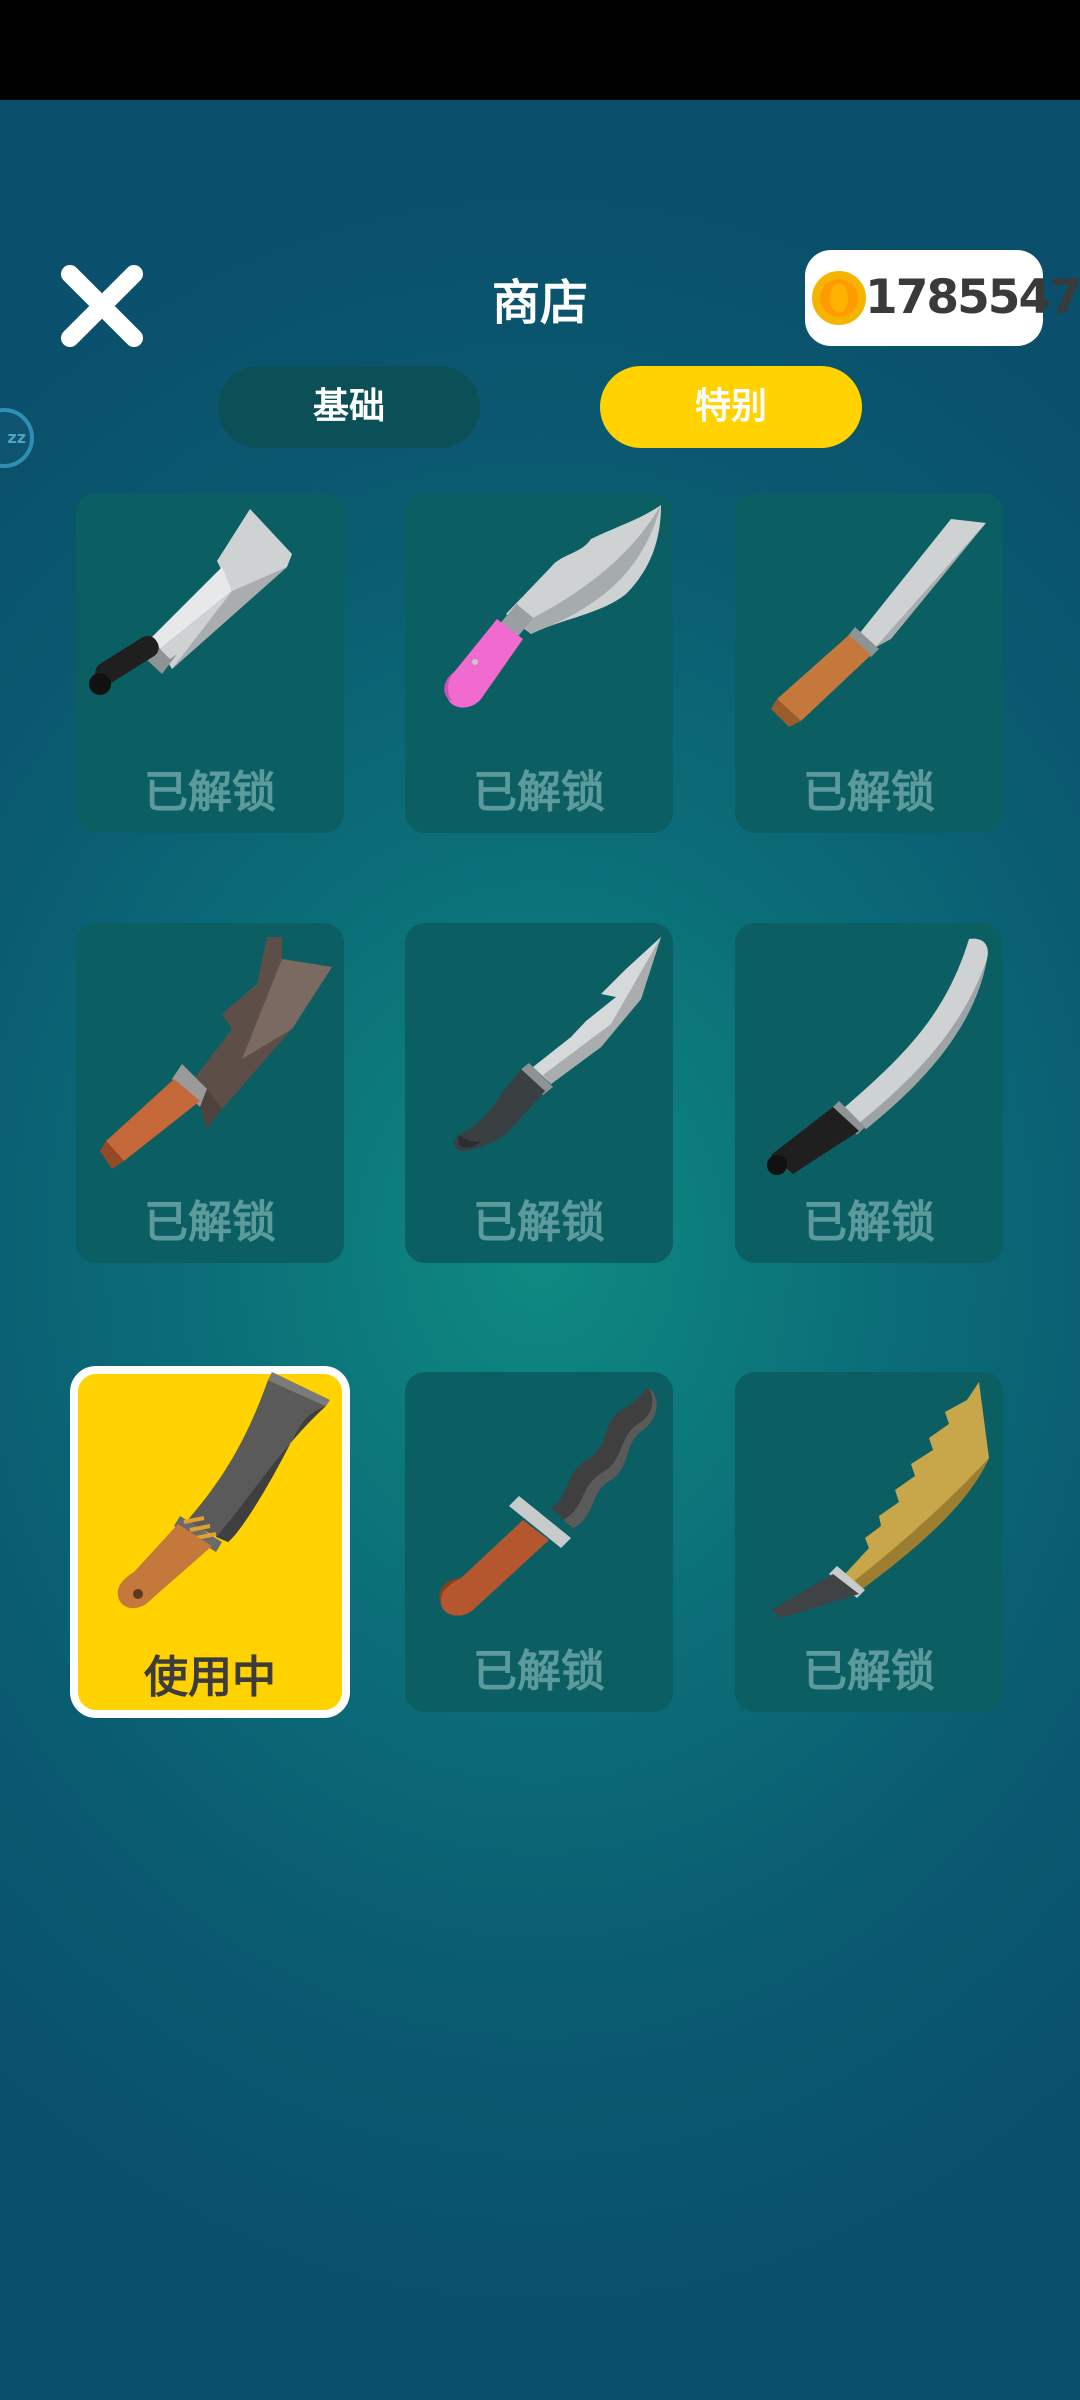 The image size is (1080, 2400). What do you see at coordinates (539, 1057) in the screenshot?
I see `hunting-knife-icon` at bounding box center [539, 1057].